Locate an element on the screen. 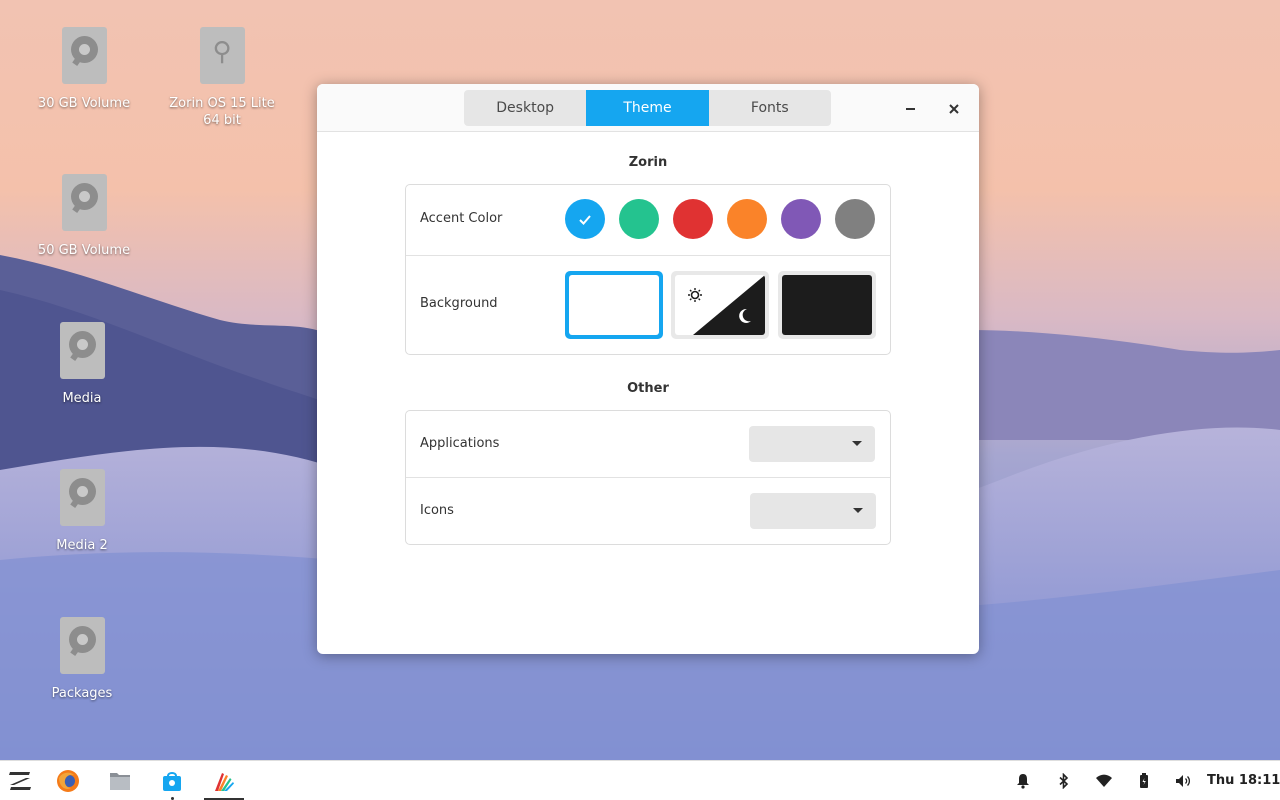 The image size is (1280, 800). tab-theme: Theme is located at coordinates (647, 108).